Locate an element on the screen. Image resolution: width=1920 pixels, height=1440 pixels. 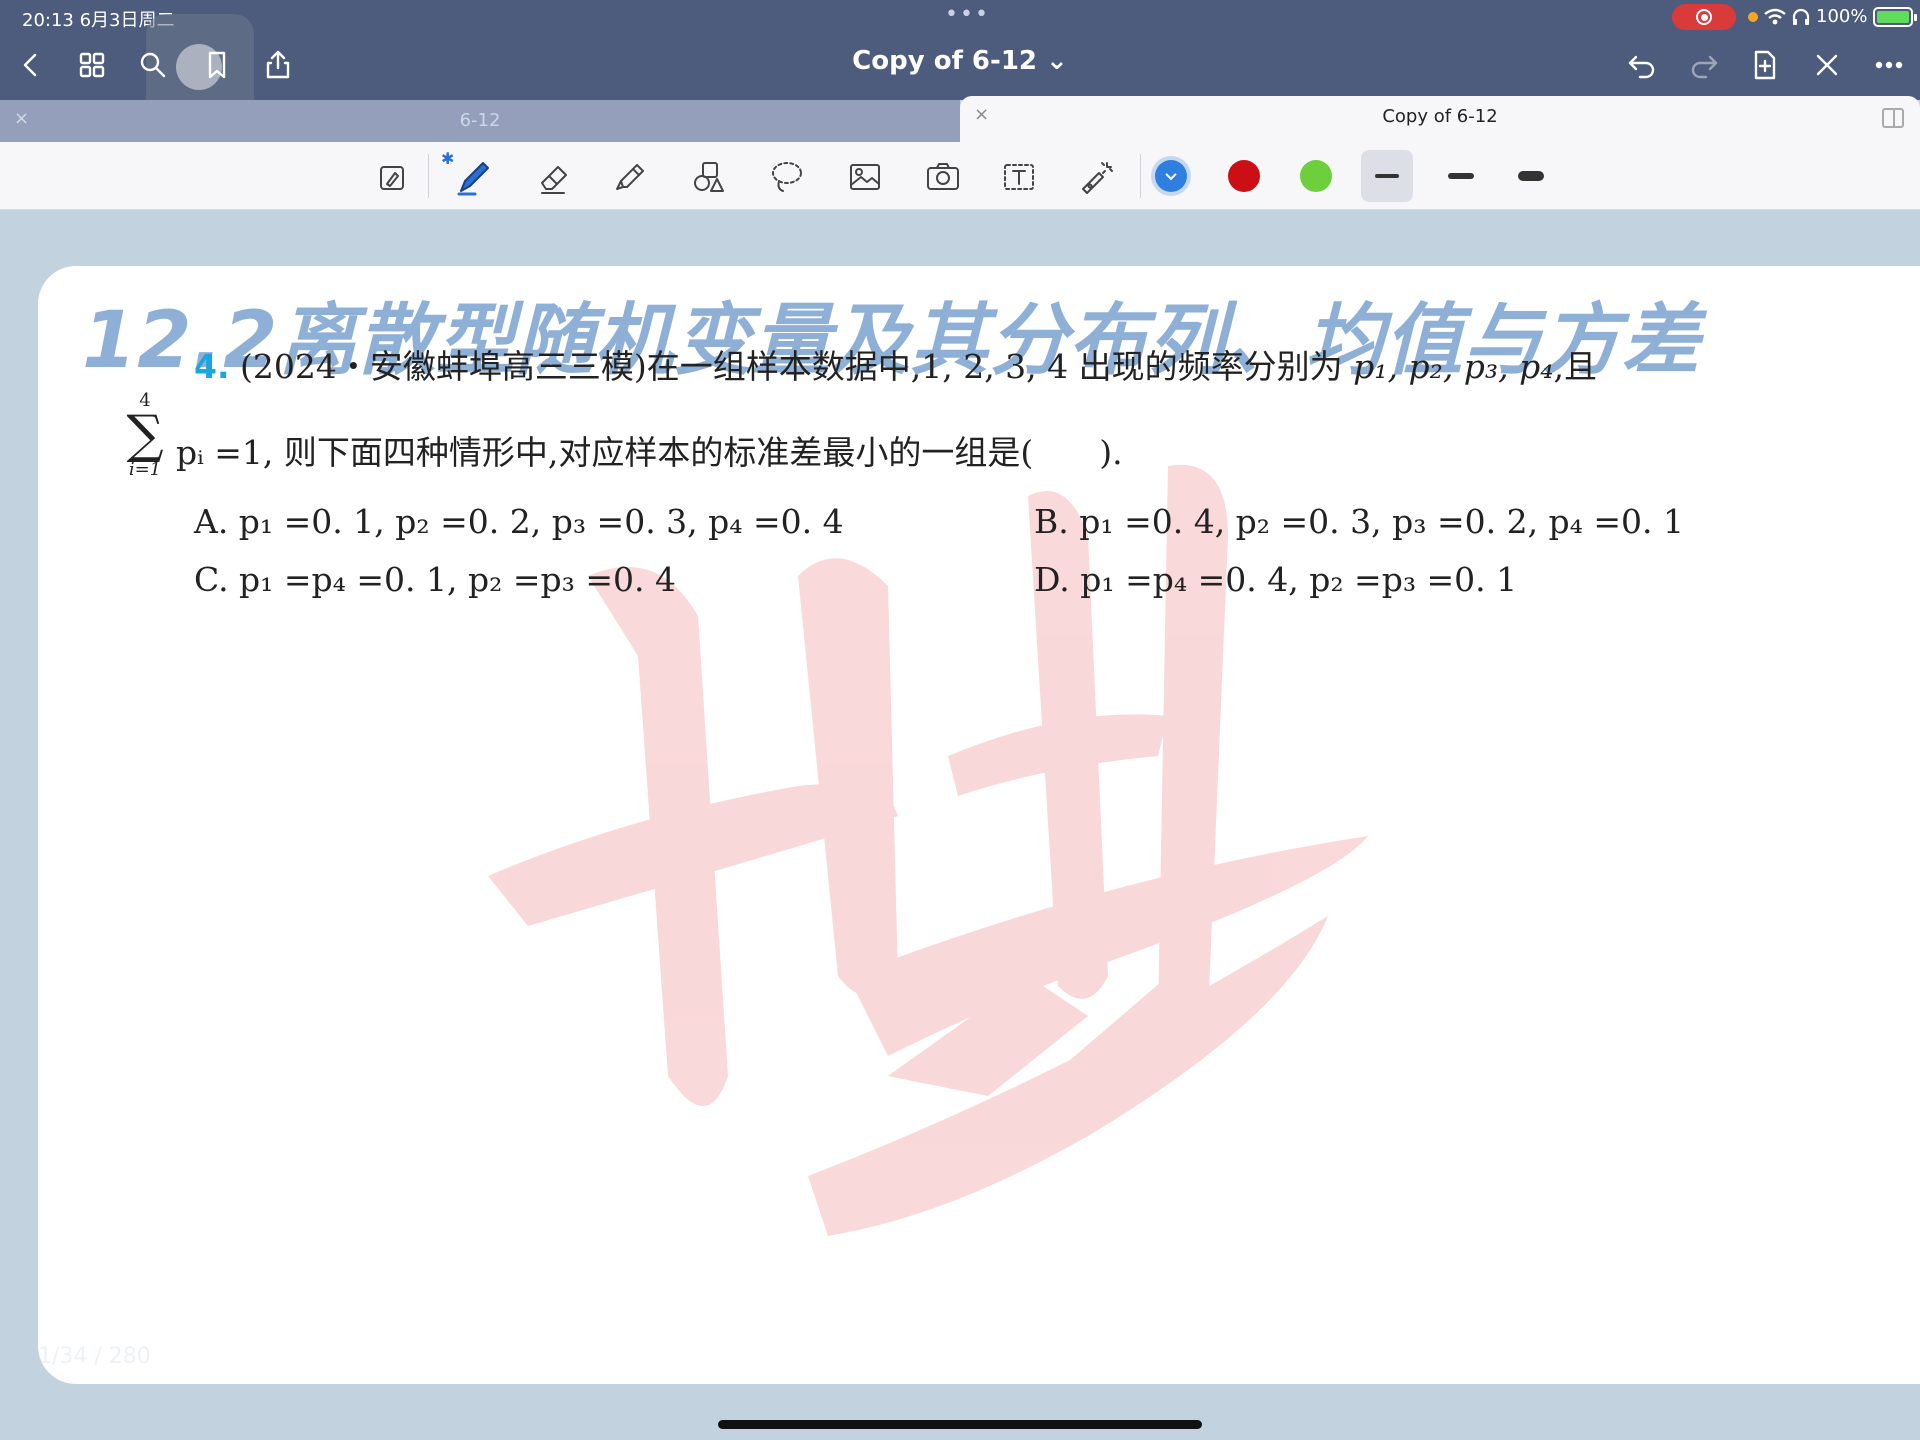
home-indicator is located at coordinates (960, 1424).